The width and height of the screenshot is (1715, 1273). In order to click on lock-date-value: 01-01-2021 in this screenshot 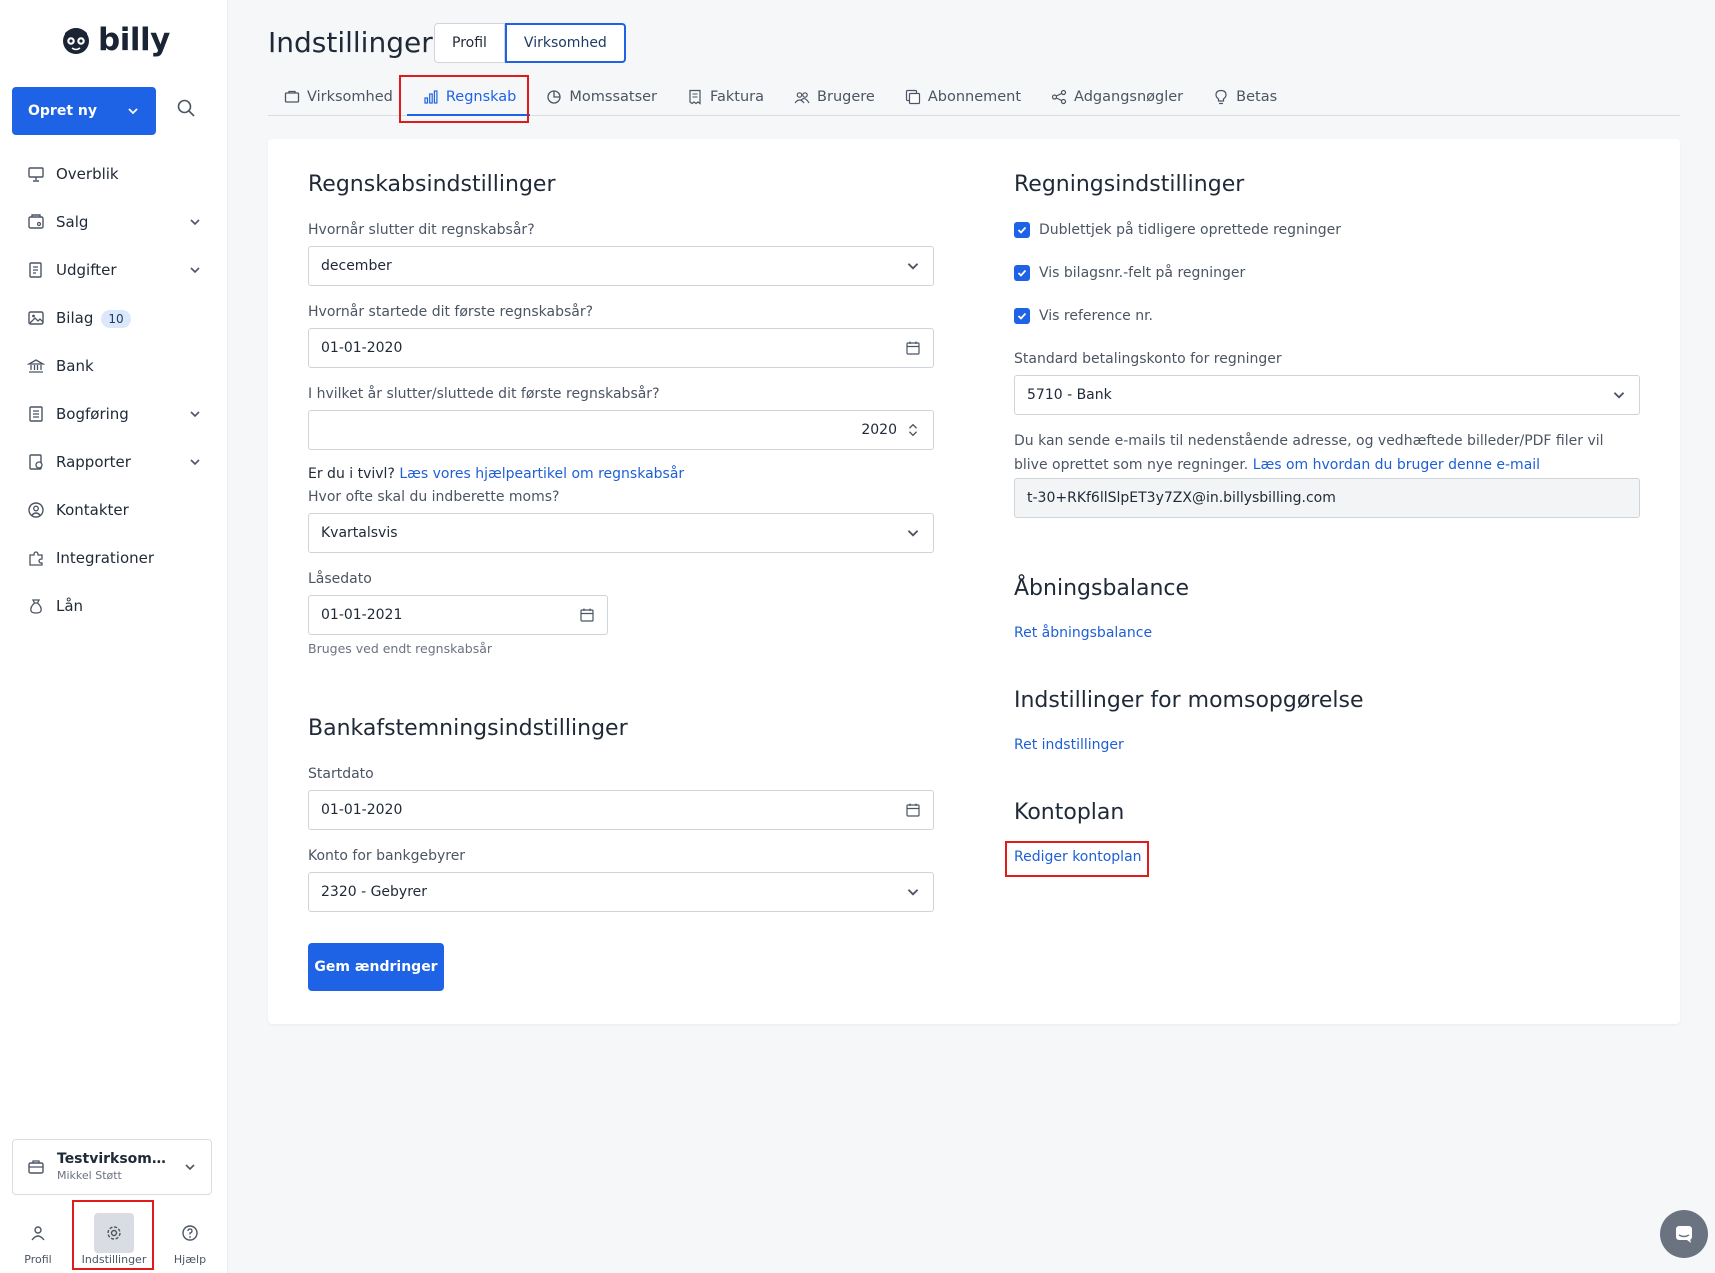, I will do `click(362, 615)`.